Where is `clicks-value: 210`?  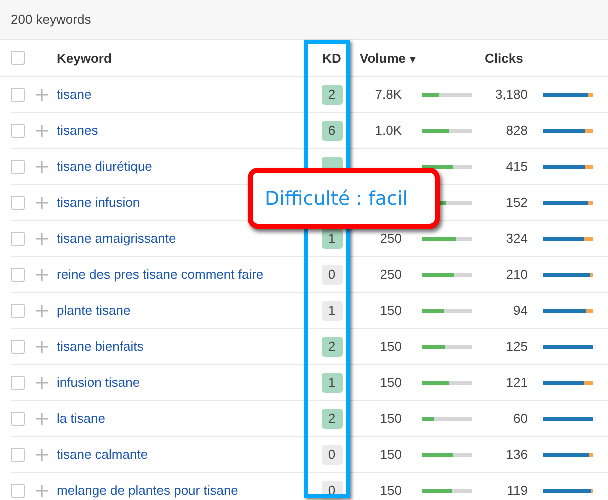
clicks-value: 210 is located at coordinates (517, 274).